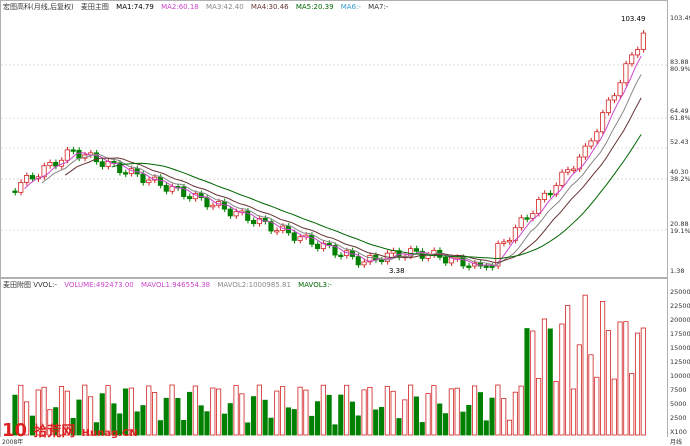 This screenshot has height=446, width=690. What do you see at coordinates (680, 231) in the screenshot?
I see `price-tick: 19.1%` at bounding box center [680, 231].